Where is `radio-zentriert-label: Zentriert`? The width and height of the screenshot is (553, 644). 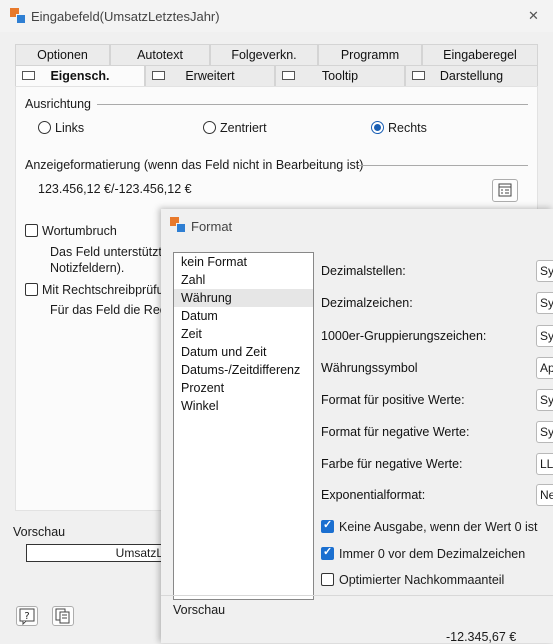
radio-zentriert-label: Zentriert is located at coordinates (243, 128).